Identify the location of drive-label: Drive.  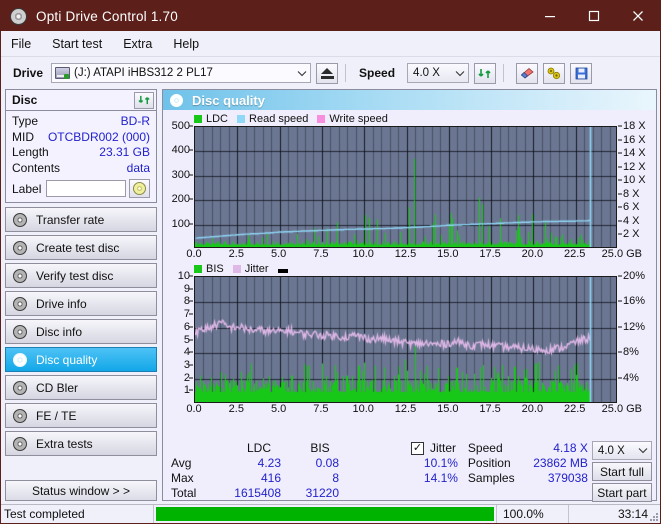
(28, 73).